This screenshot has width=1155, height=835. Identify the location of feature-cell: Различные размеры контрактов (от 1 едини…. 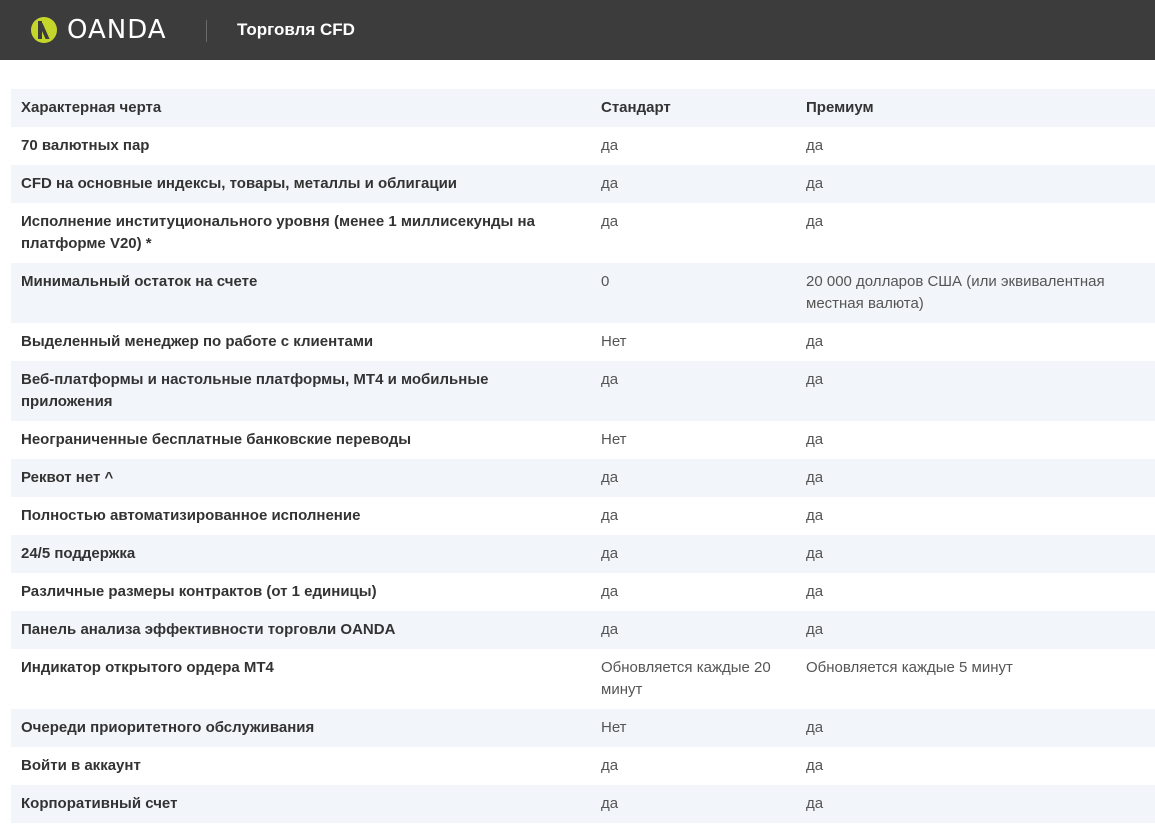
(199, 591).